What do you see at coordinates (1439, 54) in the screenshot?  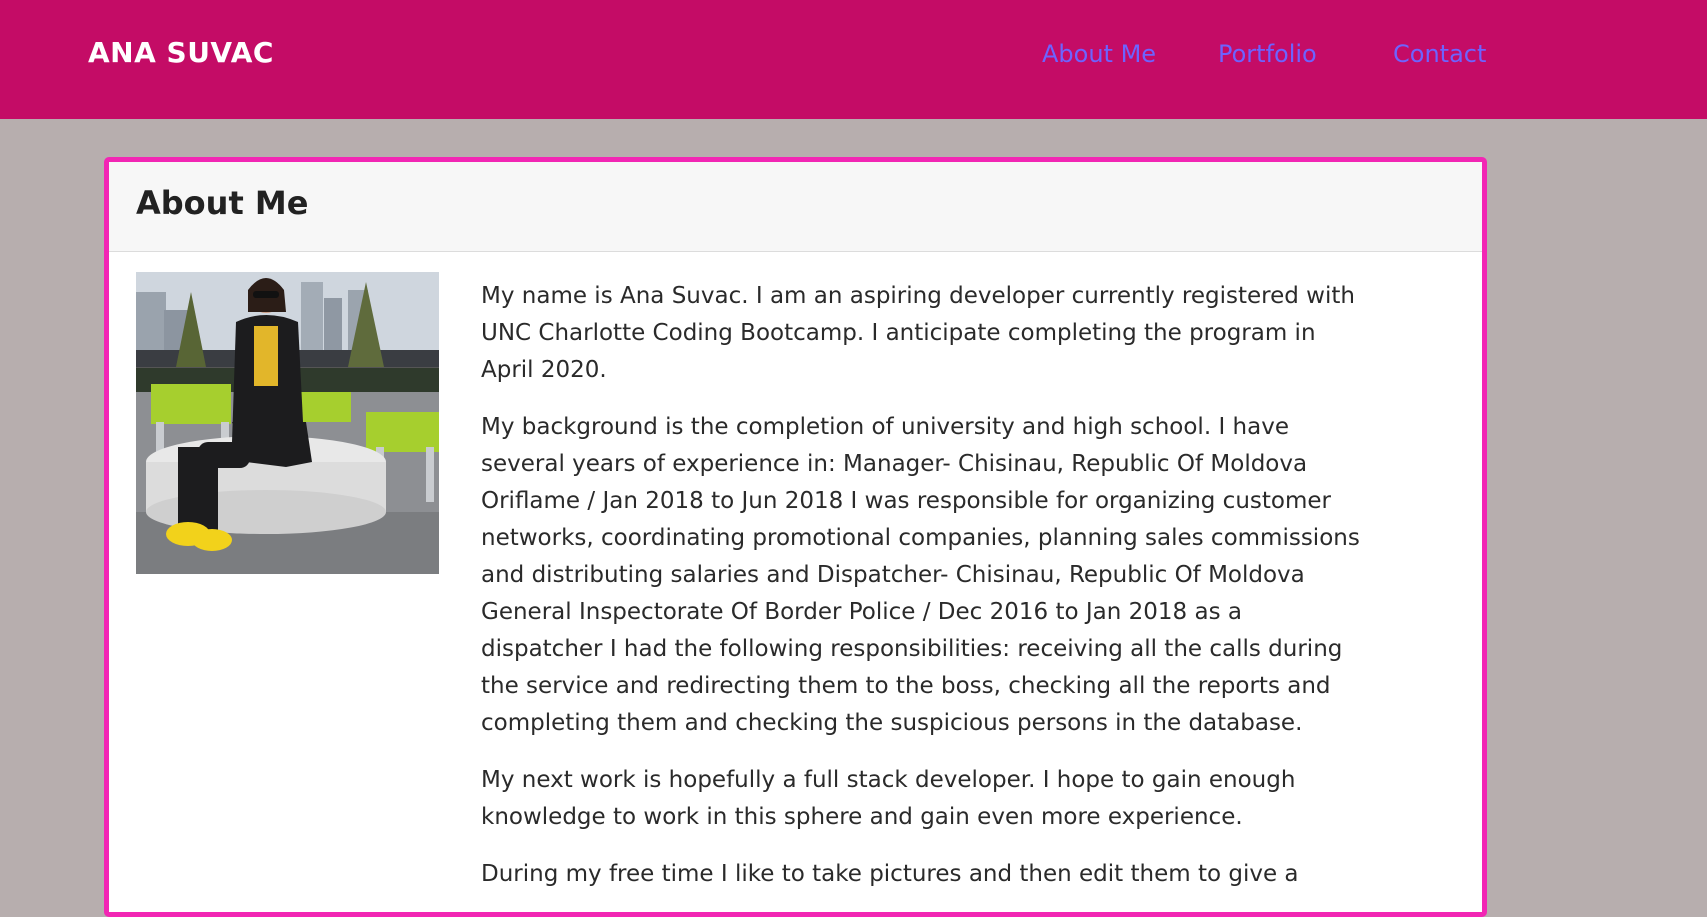 I see `nav-link-contact: Contact` at bounding box center [1439, 54].